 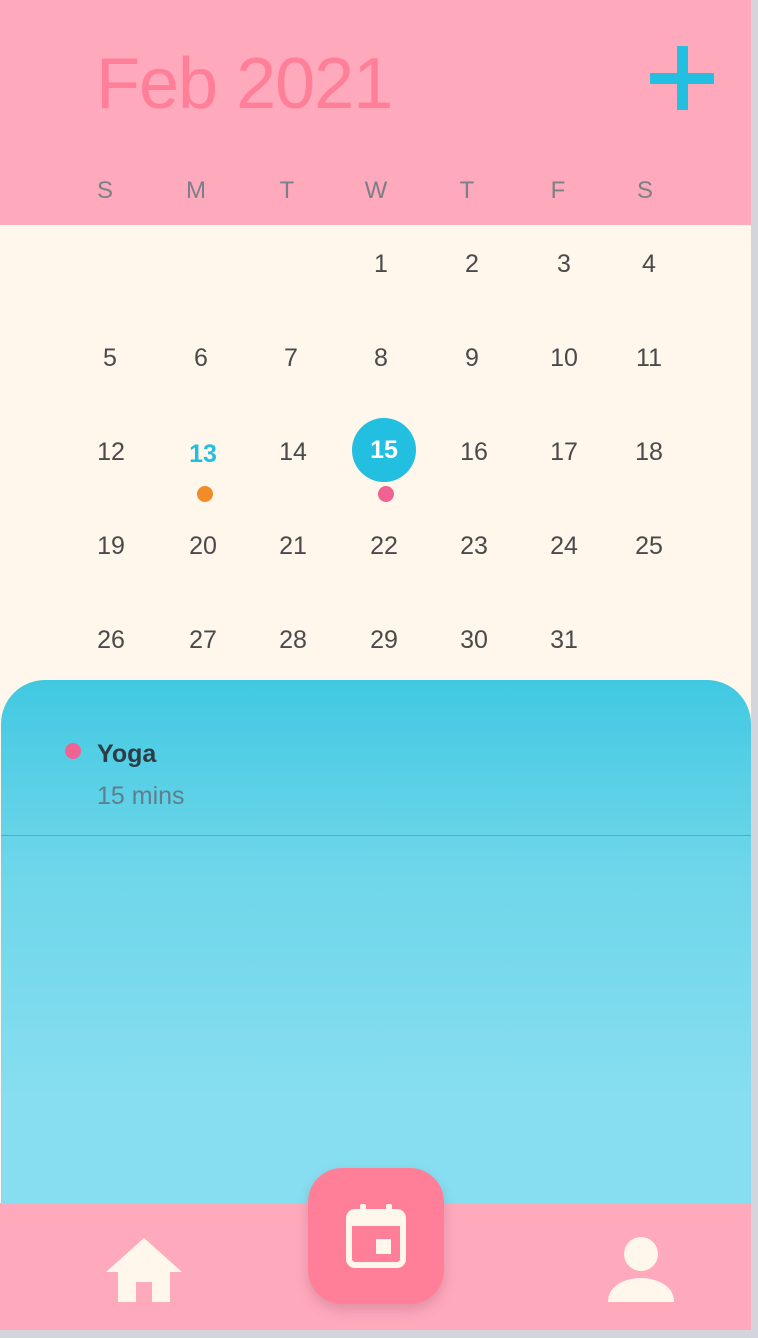 What do you see at coordinates (293, 640) in the screenshot?
I see `day-cell: 28` at bounding box center [293, 640].